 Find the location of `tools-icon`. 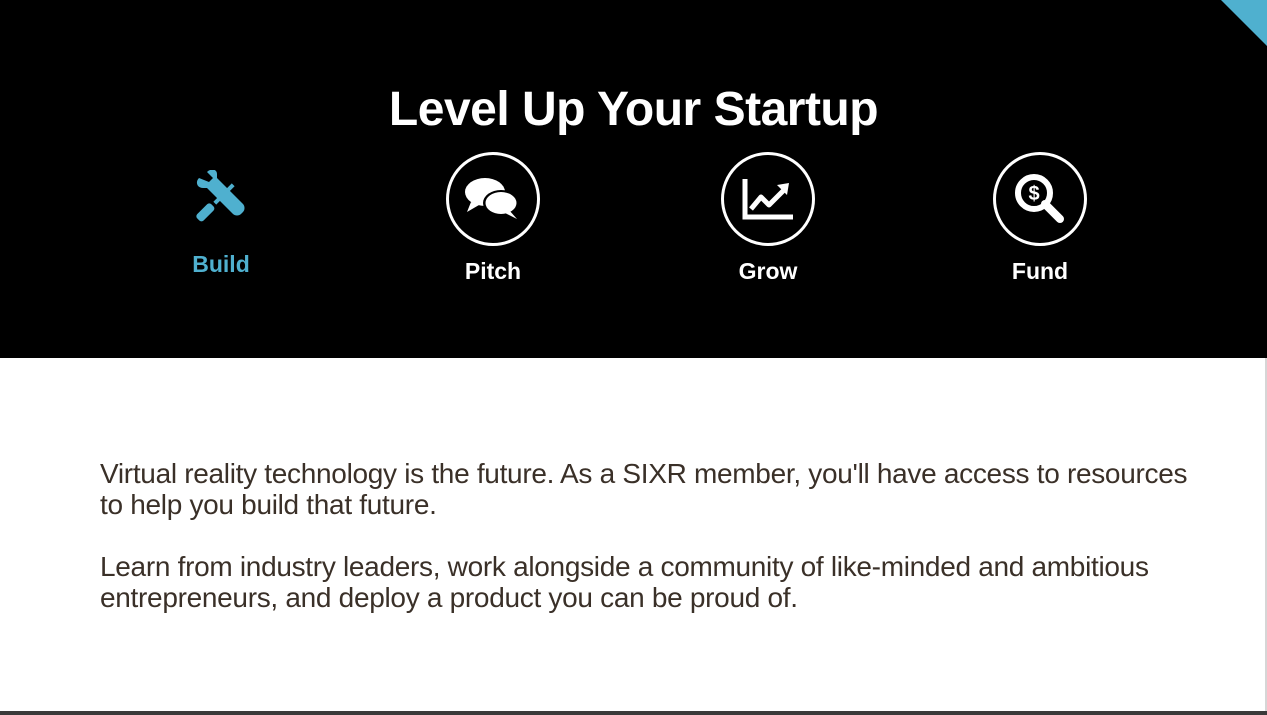

tools-icon is located at coordinates (220, 196).